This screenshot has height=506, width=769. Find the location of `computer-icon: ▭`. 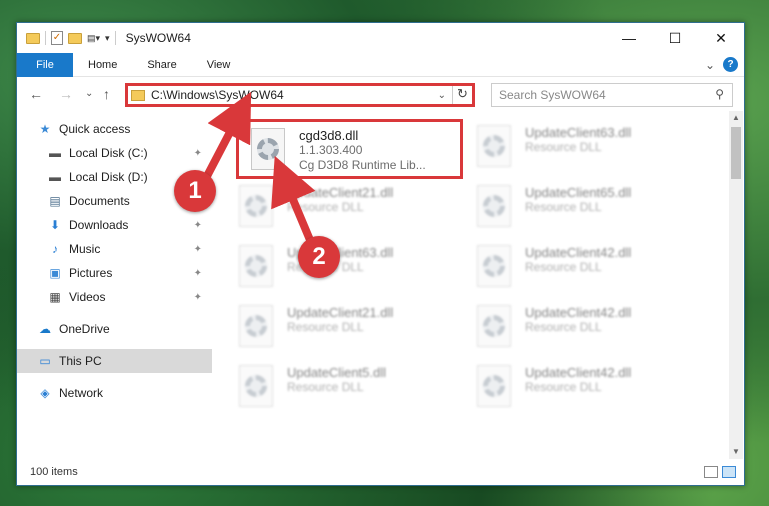

computer-icon: ▭ is located at coordinates (45, 361).